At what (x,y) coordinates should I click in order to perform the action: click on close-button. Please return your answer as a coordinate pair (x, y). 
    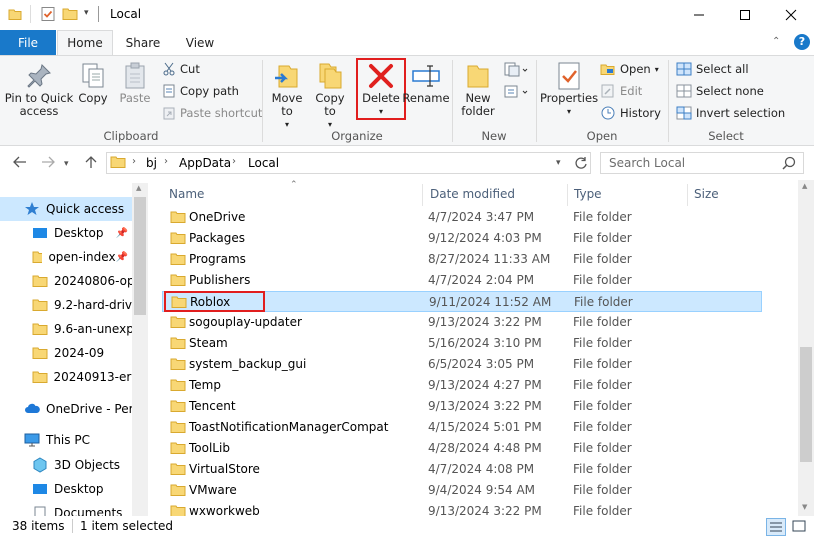
    Looking at the image, I should click on (791, 15).